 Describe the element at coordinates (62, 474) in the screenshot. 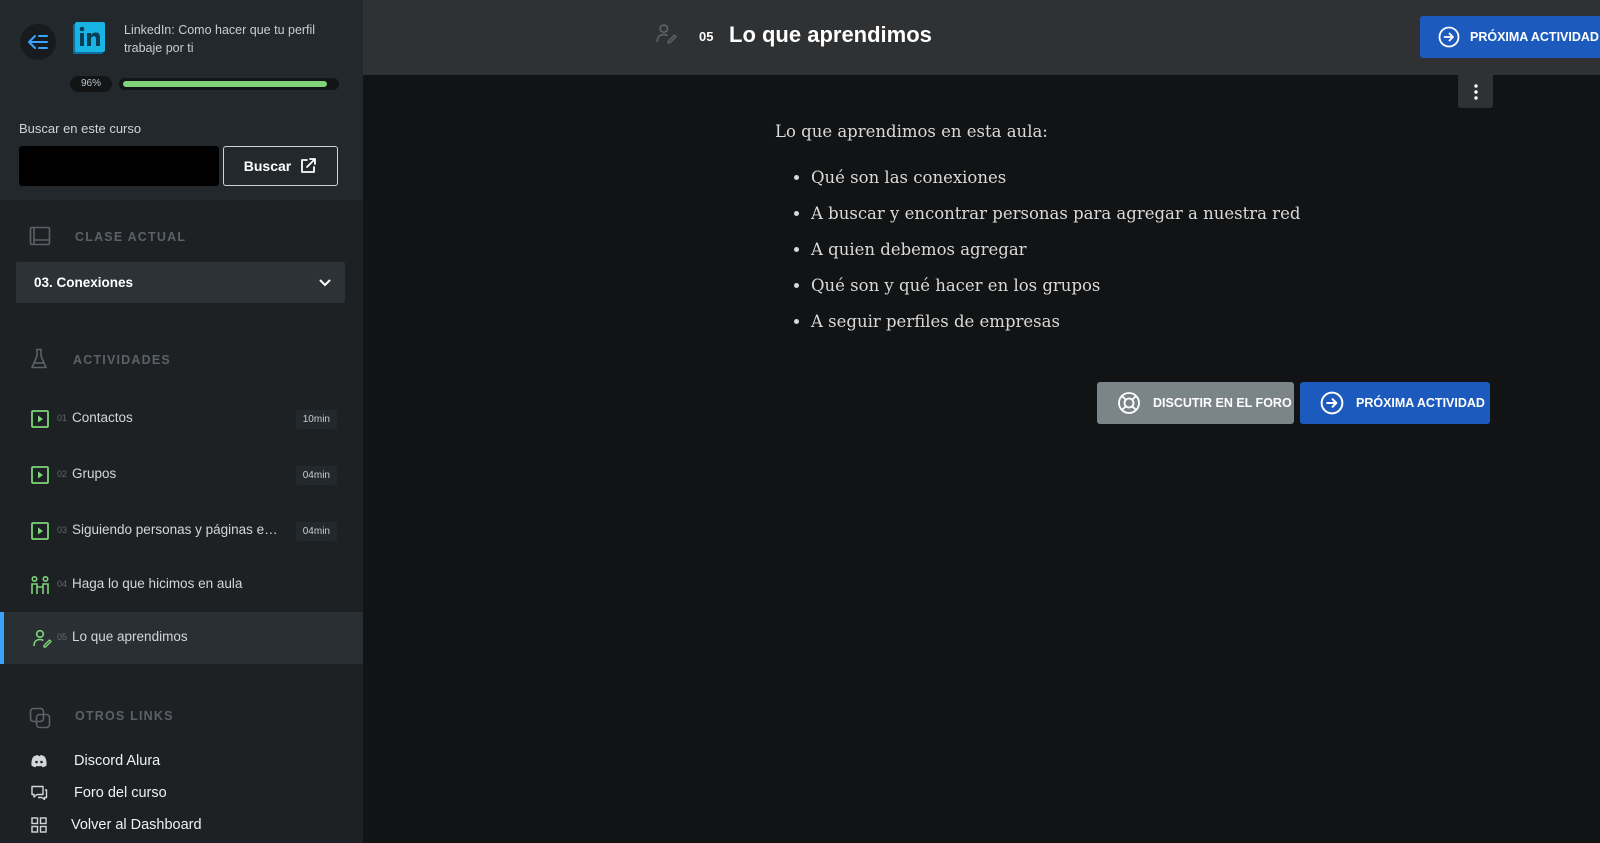

I see `activity-number: 02` at that location.